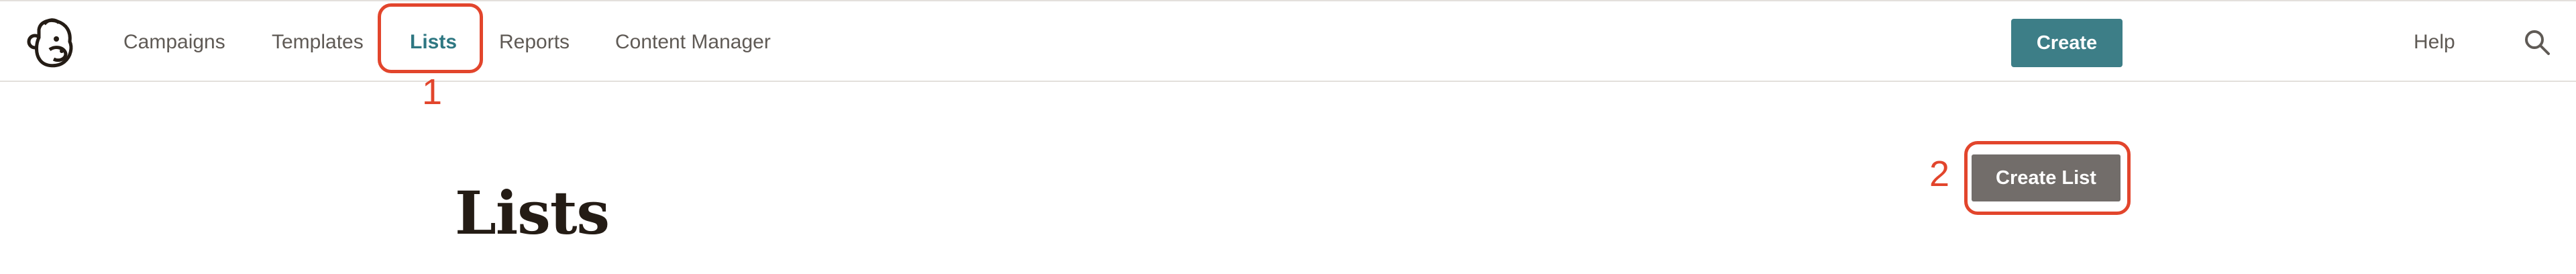  I want to click on nav-item-content-manager: Content Manager, so click(693, 42).